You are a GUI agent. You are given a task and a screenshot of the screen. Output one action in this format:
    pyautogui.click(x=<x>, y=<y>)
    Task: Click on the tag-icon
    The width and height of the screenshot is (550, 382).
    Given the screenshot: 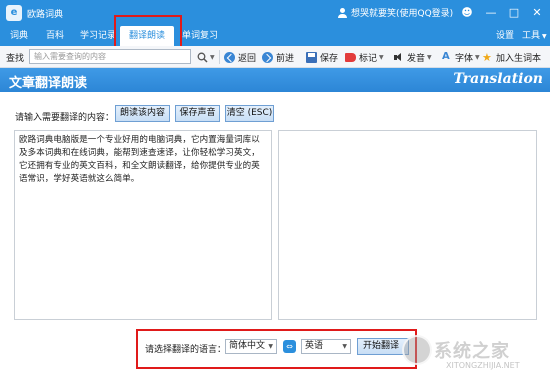 What is the action you would take?
    pyautogui.click(x=350, y=57)
    